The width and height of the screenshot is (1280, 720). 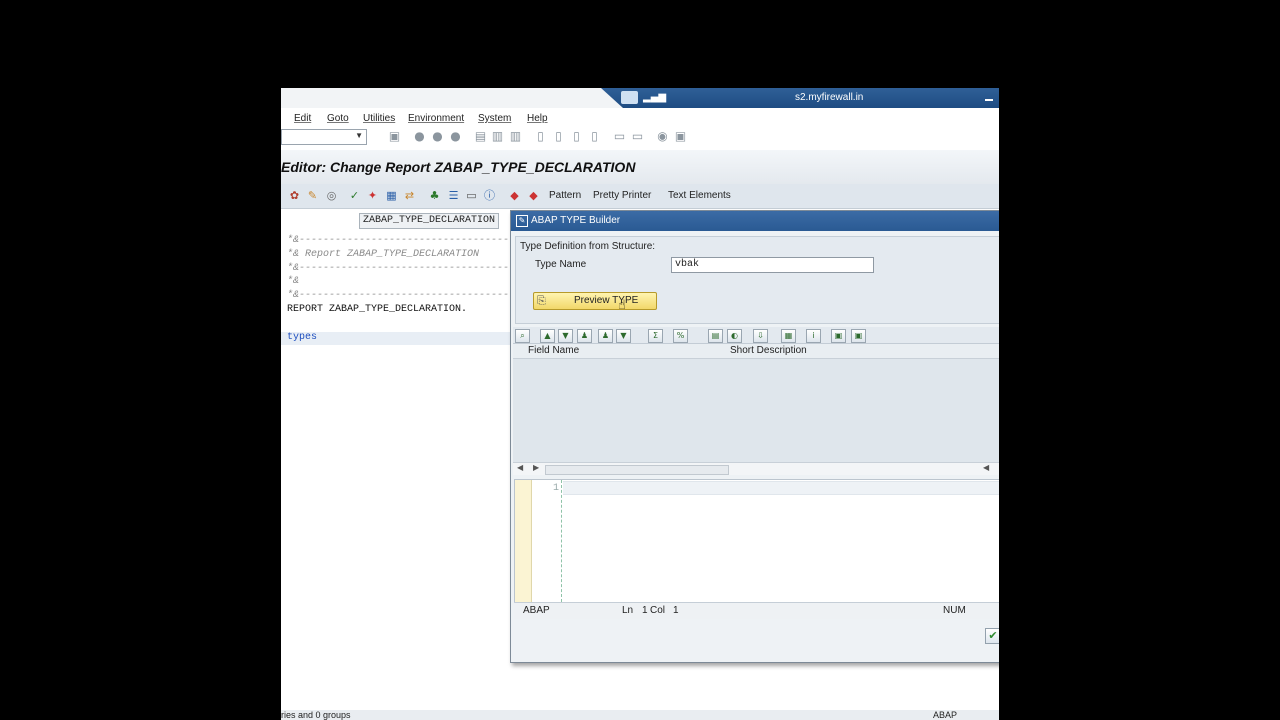 What do you see at coordinates (768, 350) in the screenshot?
I see `column-short-description: Short Description` at bounding box center [768, 350].